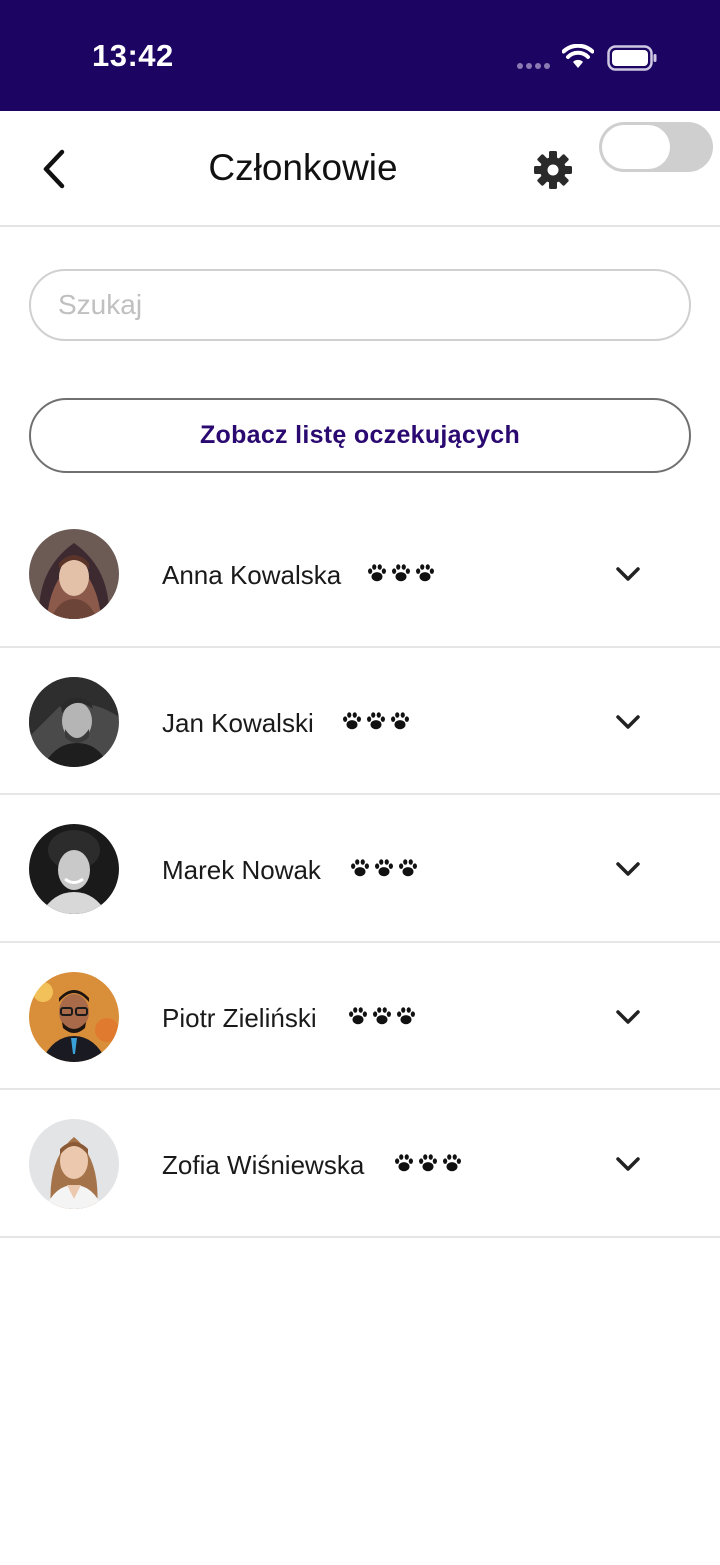 Image resolution: width=720 pixels, height=1565 pixels. I want to click on member-row: Anna Kowalska, so click(360, 574).